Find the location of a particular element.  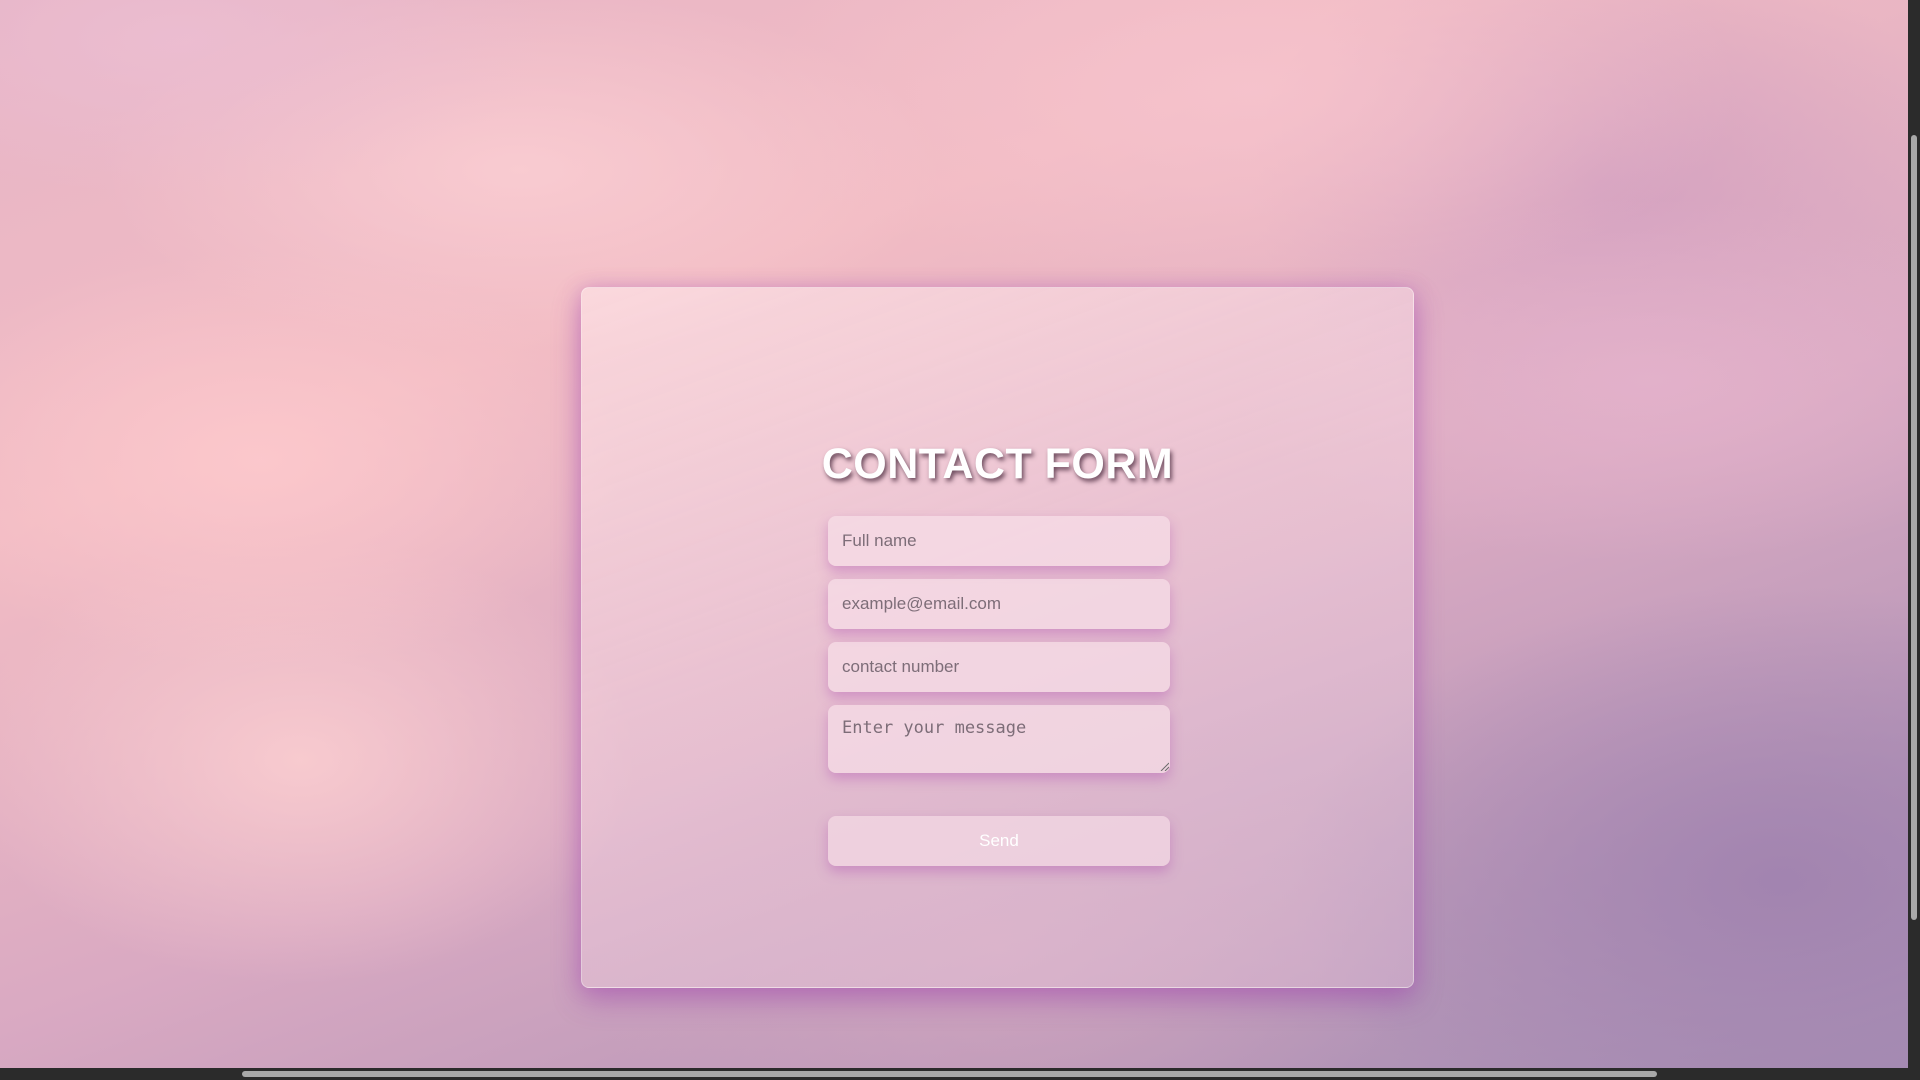

horizontal-scrollbar is located at coordinates (960, 1074).